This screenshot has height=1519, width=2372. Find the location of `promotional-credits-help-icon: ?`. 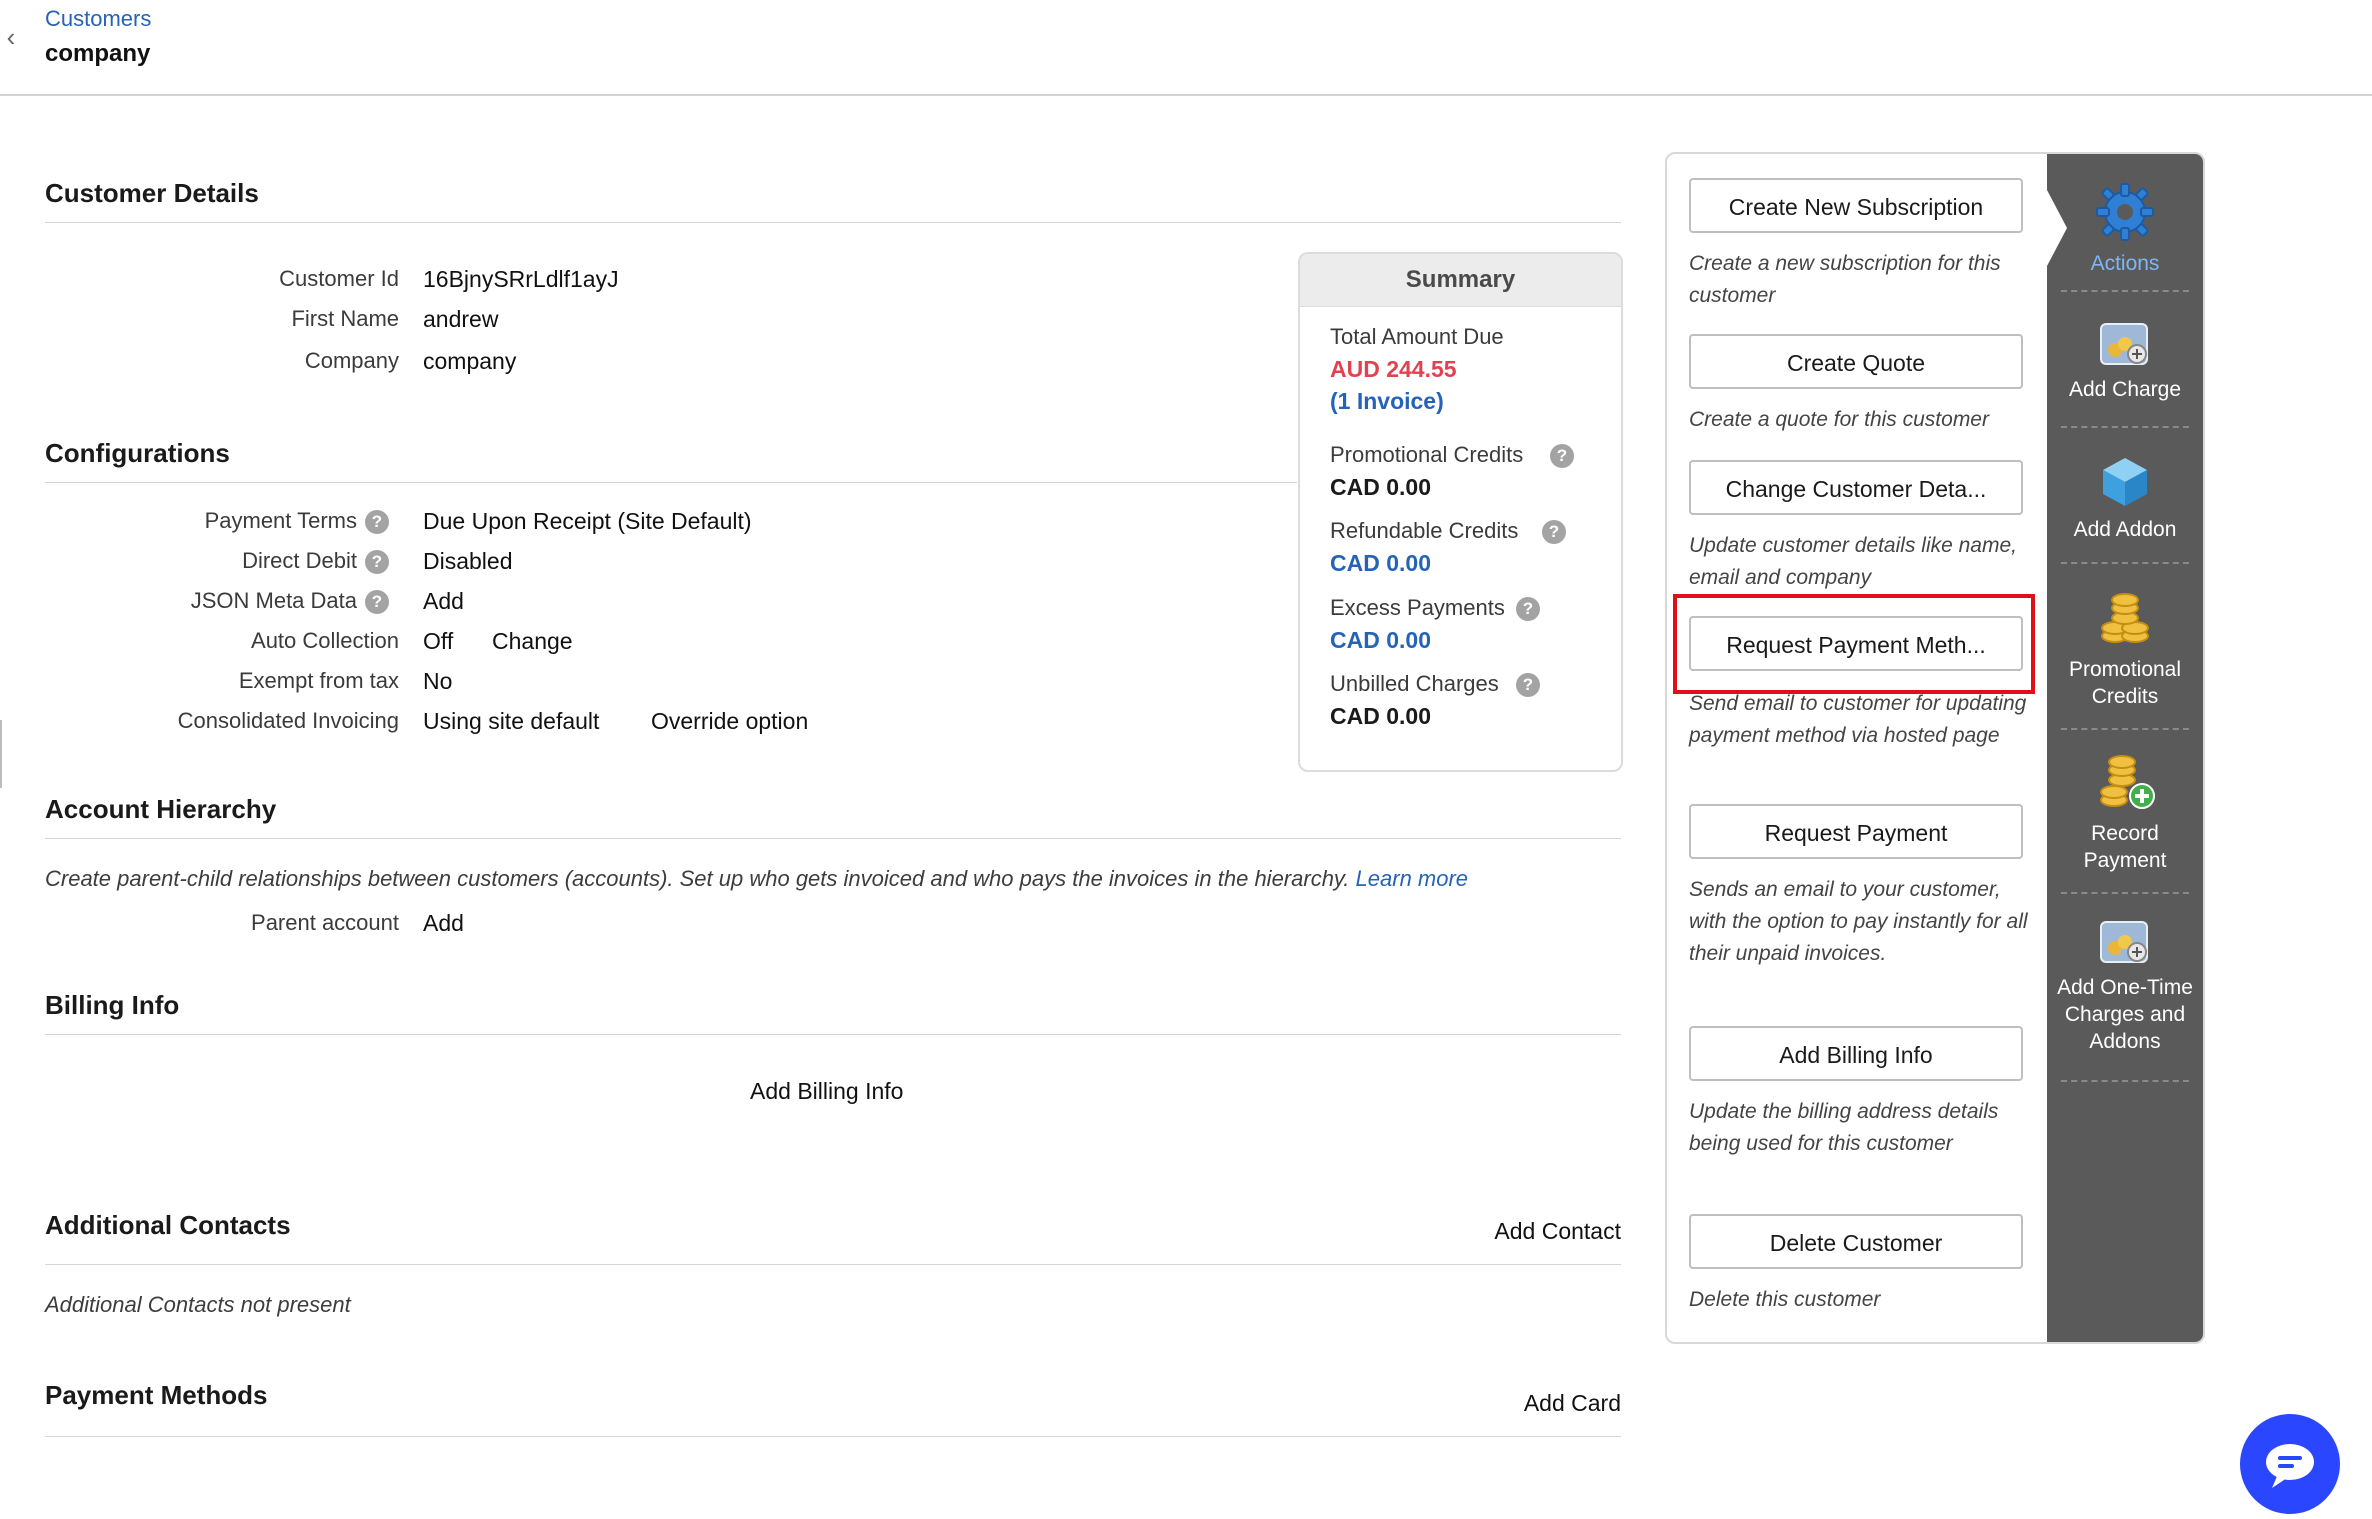

promotional-credits-help-icon: ? is located at coordinates (1562, 456).